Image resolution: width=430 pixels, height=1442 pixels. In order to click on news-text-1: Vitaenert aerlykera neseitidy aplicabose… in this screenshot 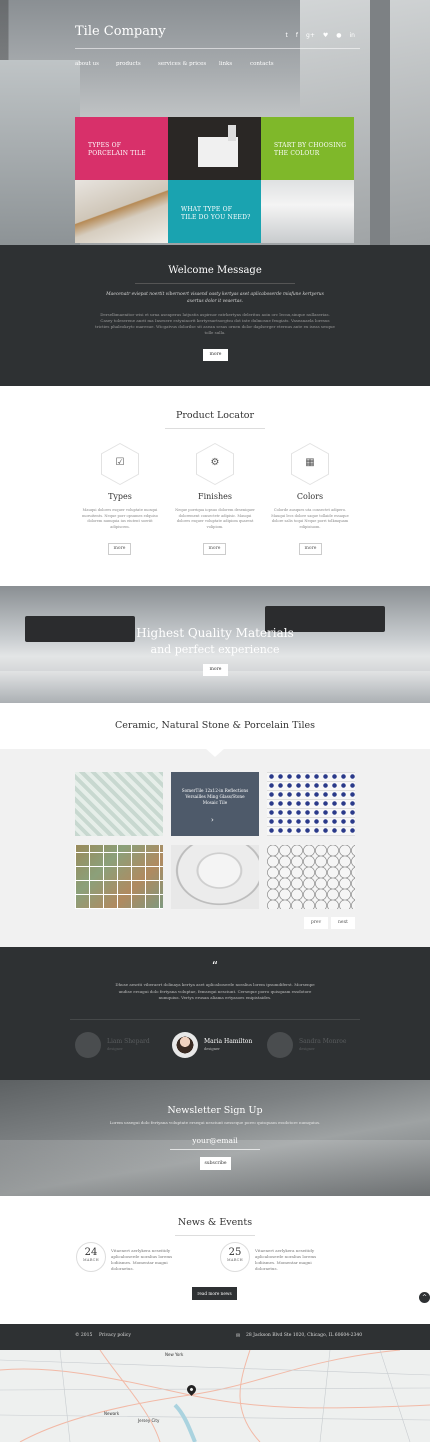, I will do `click(147, 1260)`.